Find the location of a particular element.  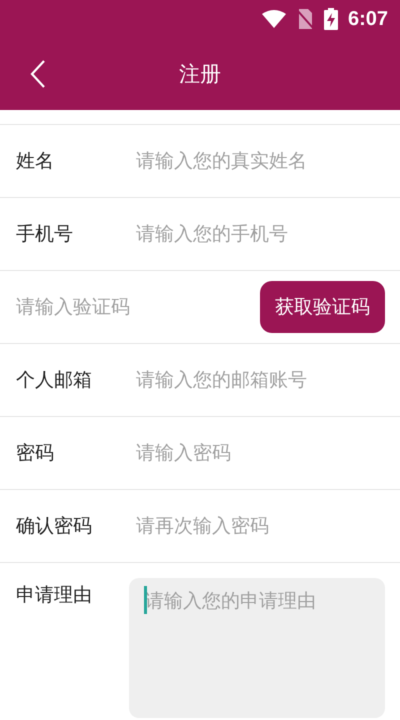

status-time: 6:07 is located at coordinates (368, 19).